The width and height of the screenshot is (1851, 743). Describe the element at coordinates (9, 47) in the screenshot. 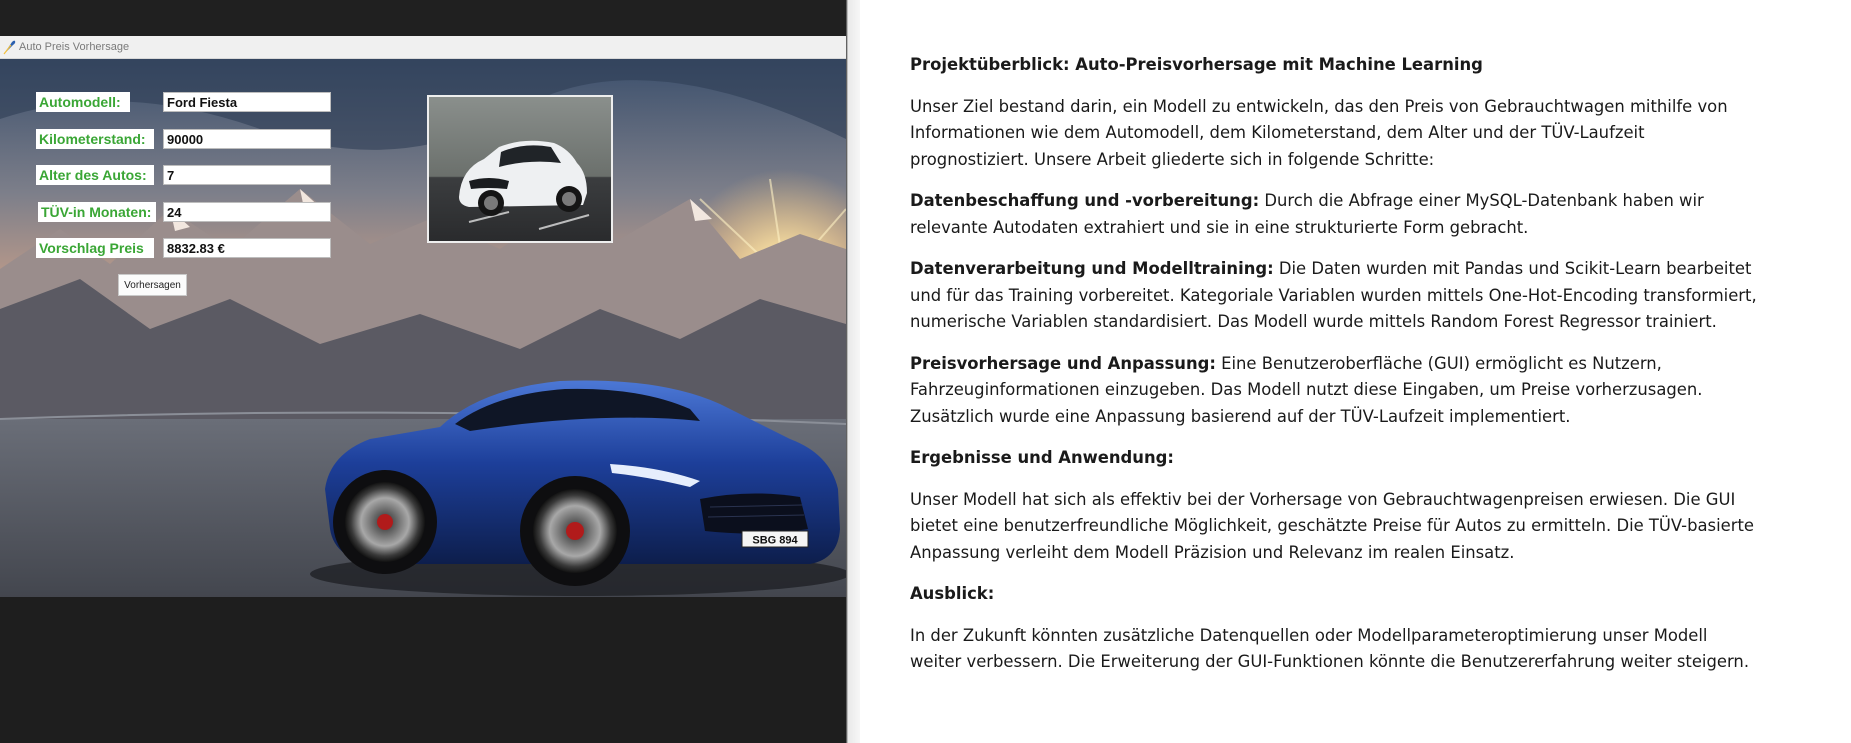

I see `feather-icon` at that location.